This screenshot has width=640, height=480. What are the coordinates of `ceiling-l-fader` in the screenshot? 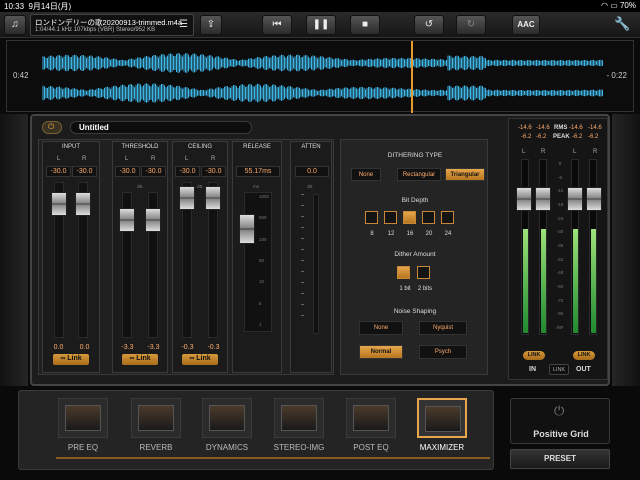 It's located at (187, 198).